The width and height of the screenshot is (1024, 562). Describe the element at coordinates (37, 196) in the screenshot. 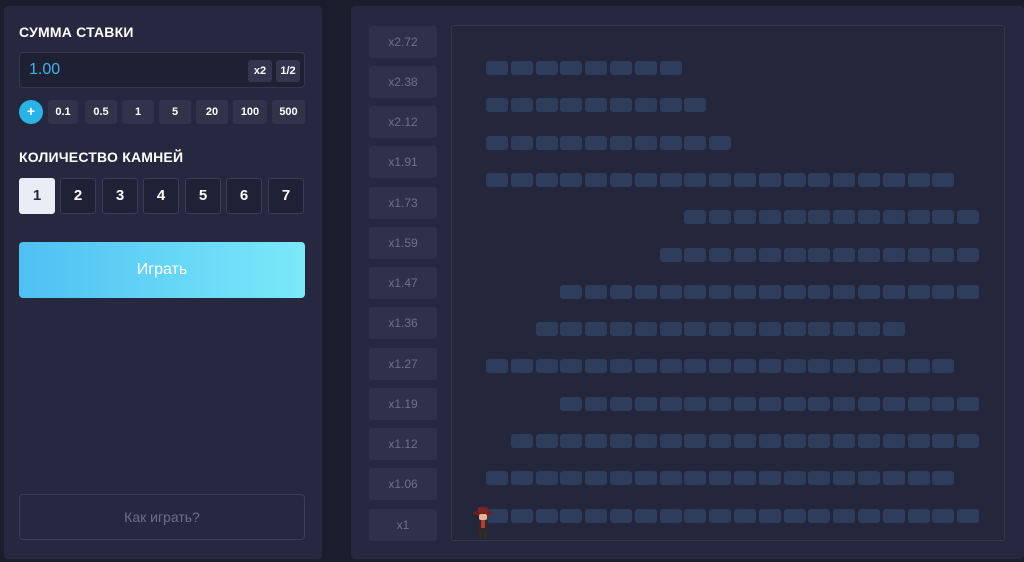

I see `stone-count-option: 1` at that location.